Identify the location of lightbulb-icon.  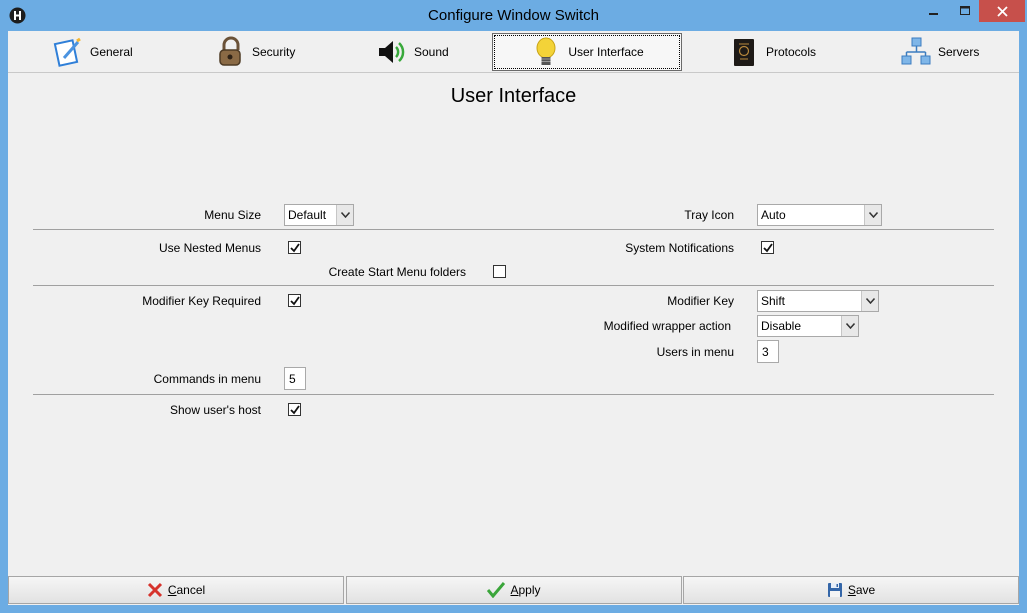
(546, 51).